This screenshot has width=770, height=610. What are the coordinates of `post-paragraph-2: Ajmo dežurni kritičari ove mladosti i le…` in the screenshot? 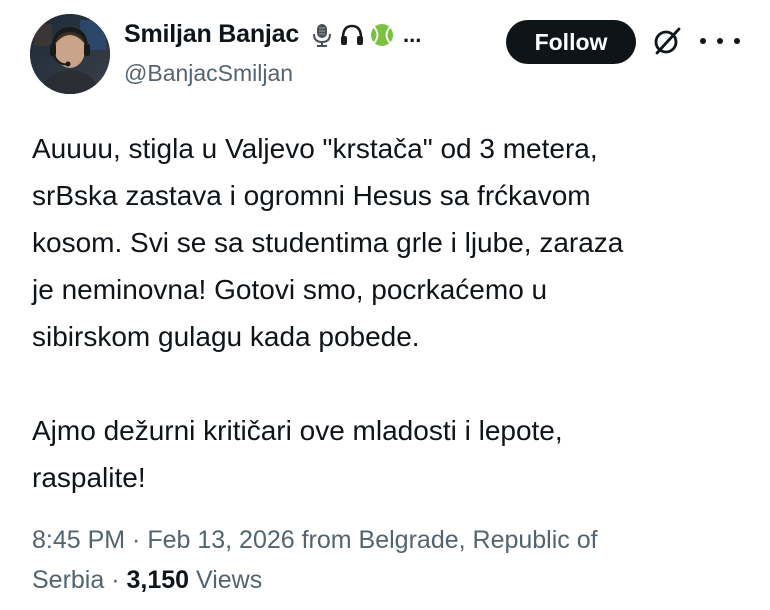 It's located at (392, 454).